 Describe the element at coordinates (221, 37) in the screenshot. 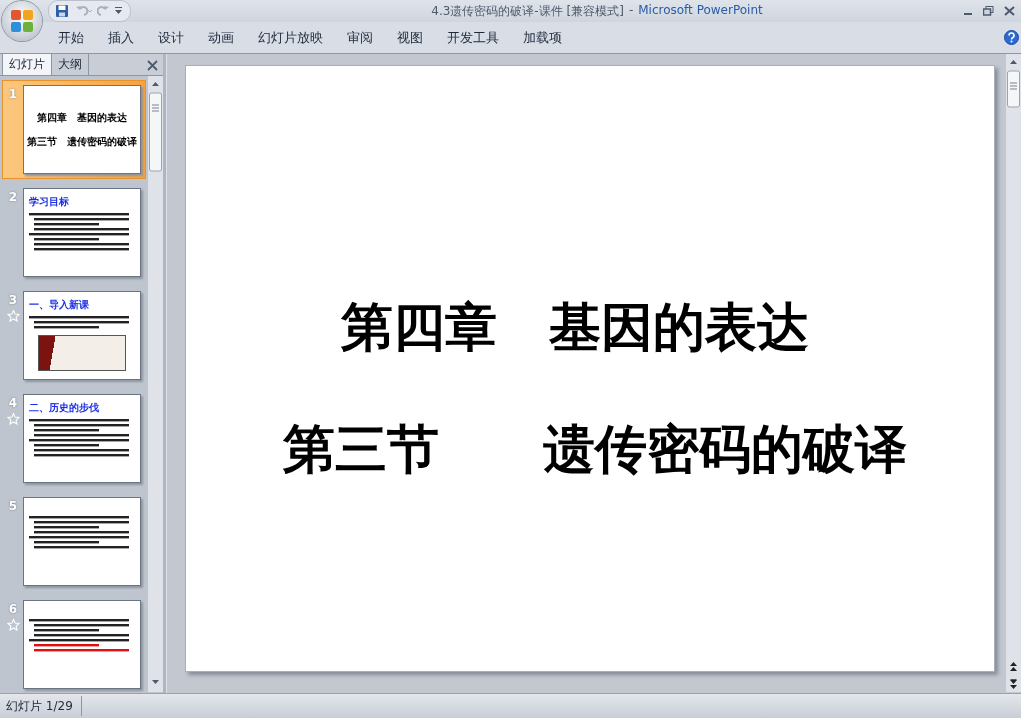

I see `ribbon-tab: 动画` at that location.